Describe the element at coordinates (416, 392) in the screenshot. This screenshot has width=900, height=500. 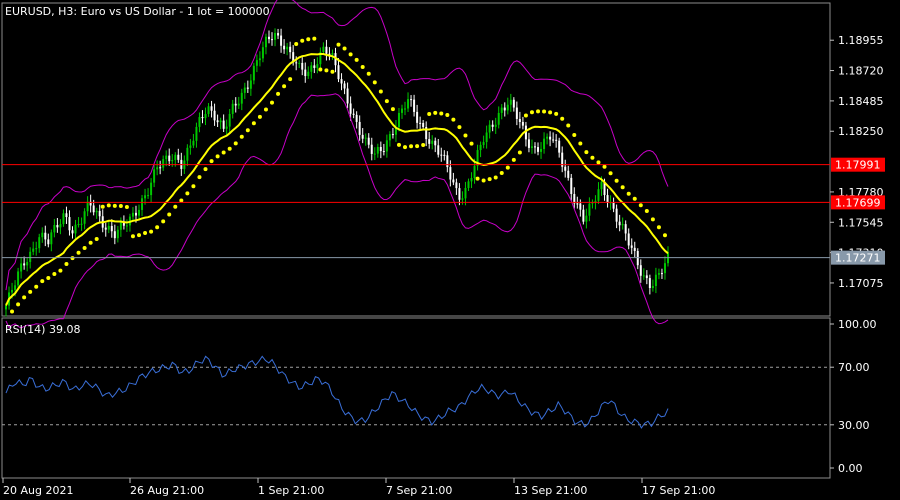
I see `rsi-pane` at that location.